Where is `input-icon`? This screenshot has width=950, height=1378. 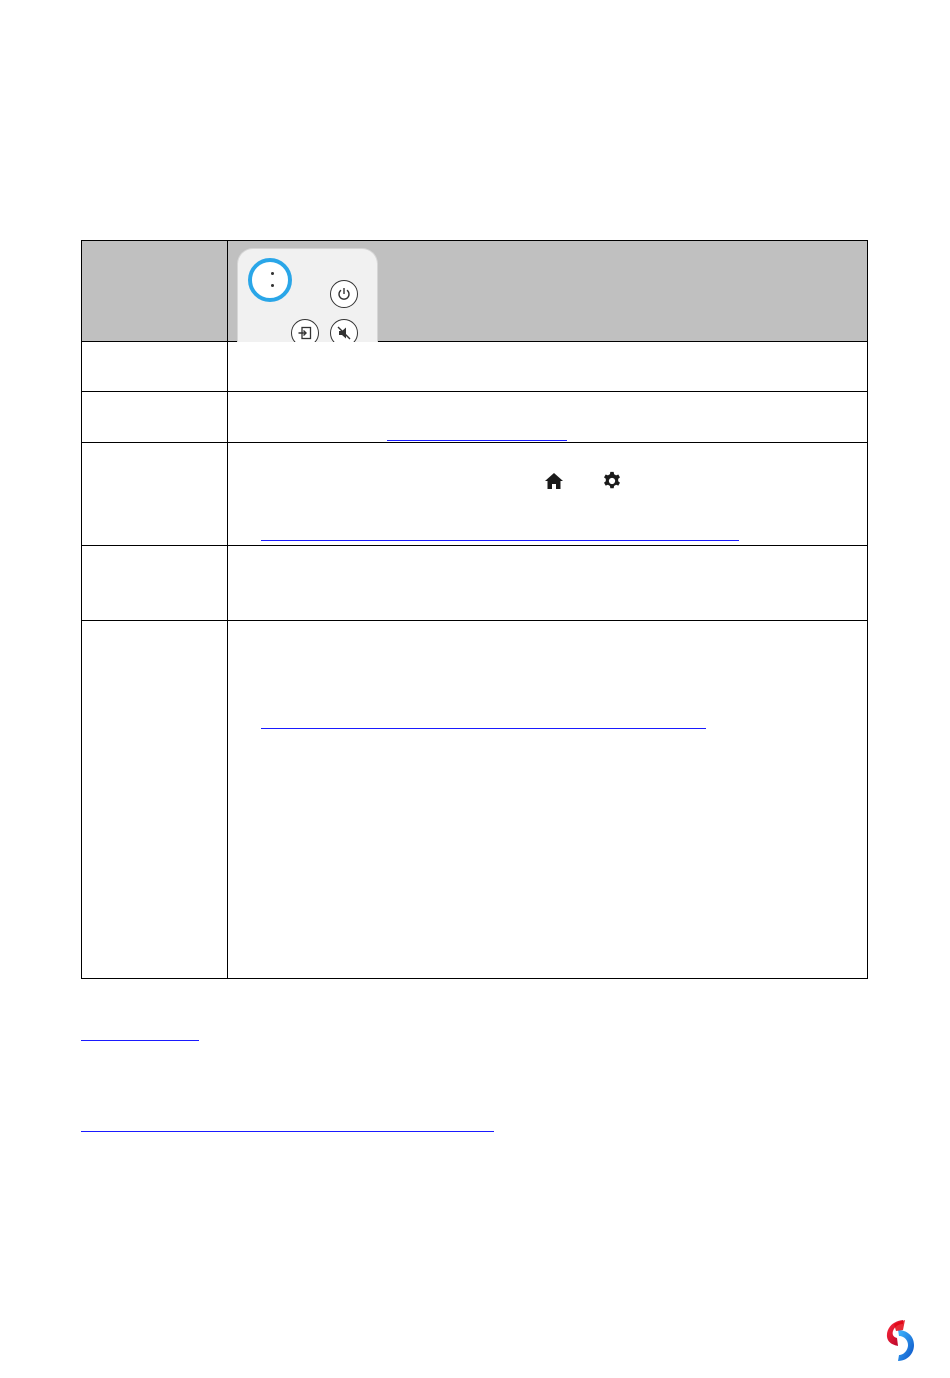
input-icon is located at coordinates (305, 333).